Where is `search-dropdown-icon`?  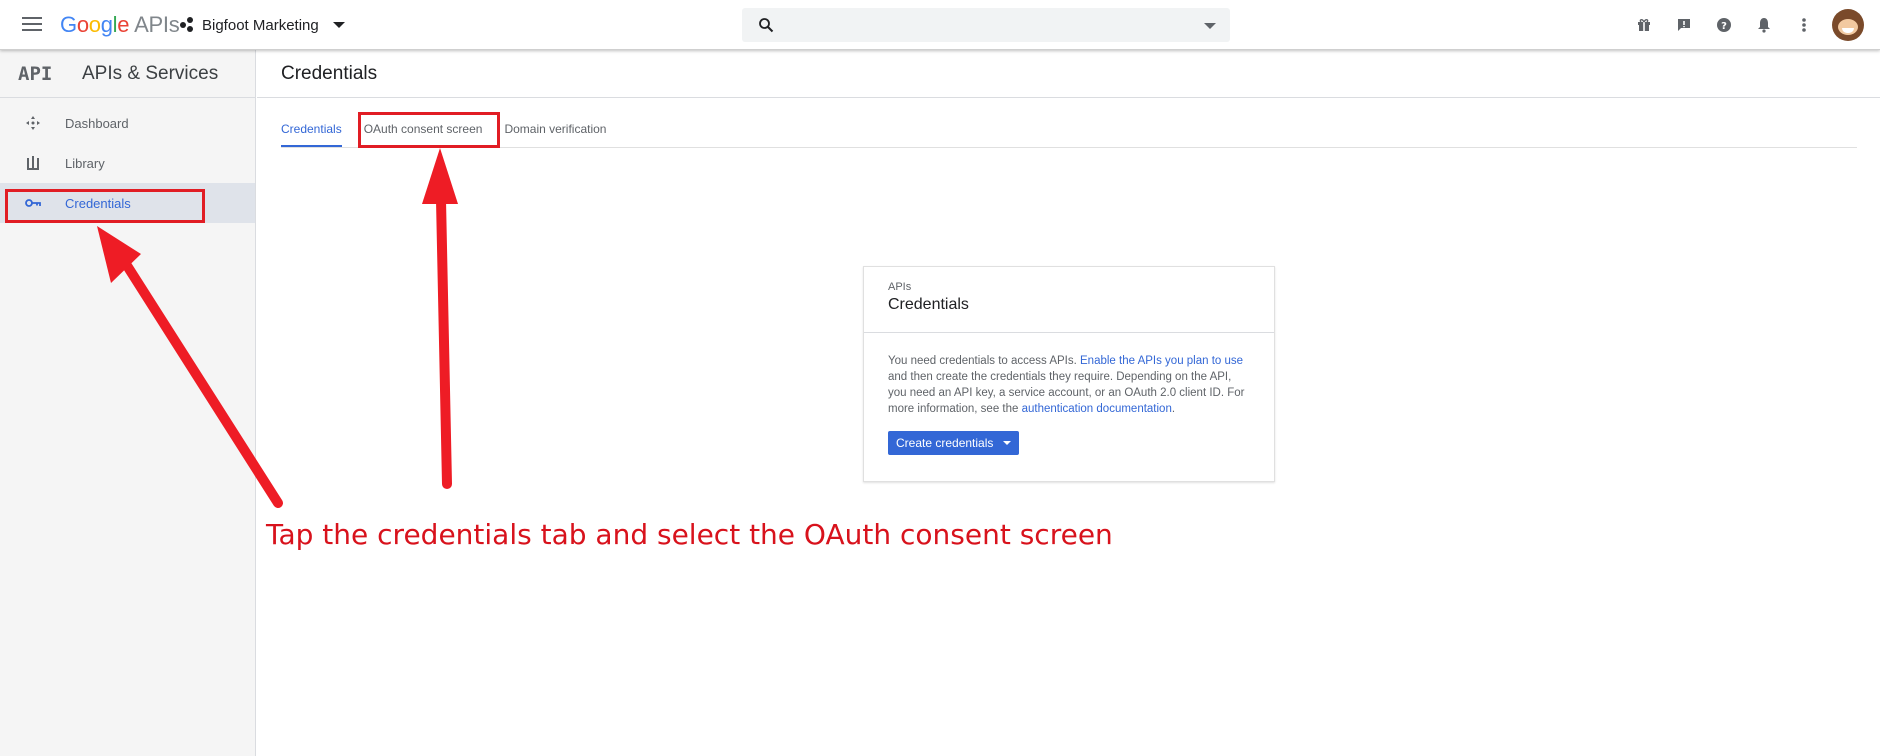 search-dropdown-icon is located at coordinates (1210, 26).